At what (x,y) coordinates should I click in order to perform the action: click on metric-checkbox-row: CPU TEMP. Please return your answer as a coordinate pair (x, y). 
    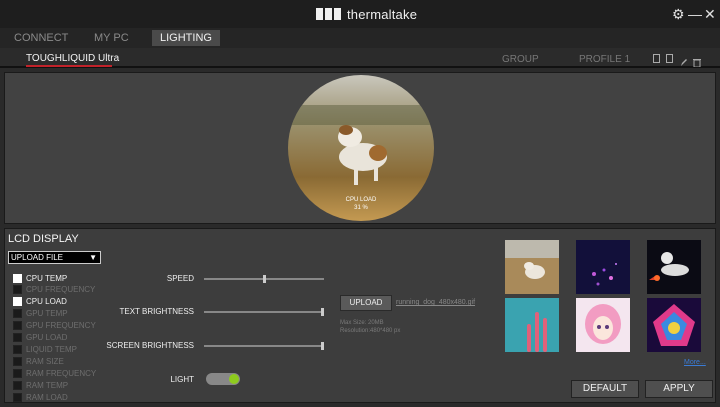
    Looking at the image, I should click on (40, 278).